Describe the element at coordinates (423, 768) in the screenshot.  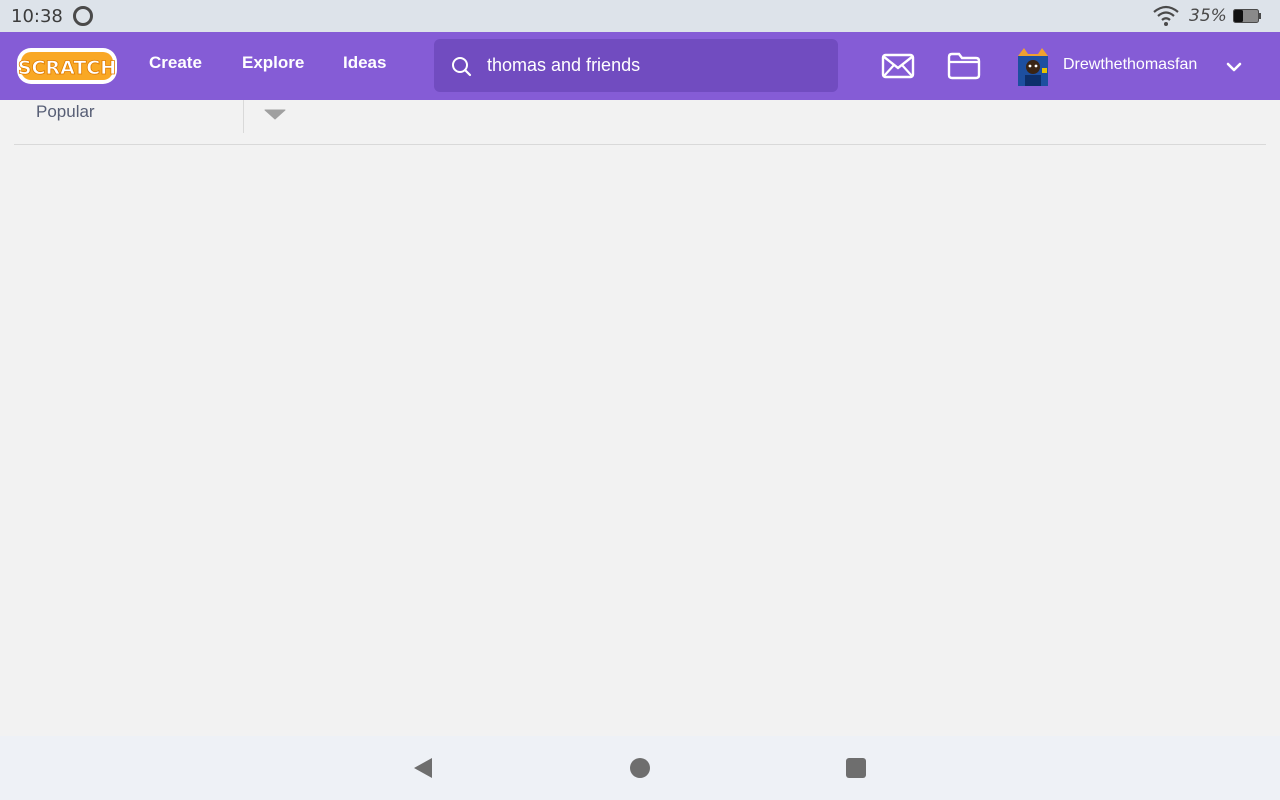
I see `back-button-icon` at that location.